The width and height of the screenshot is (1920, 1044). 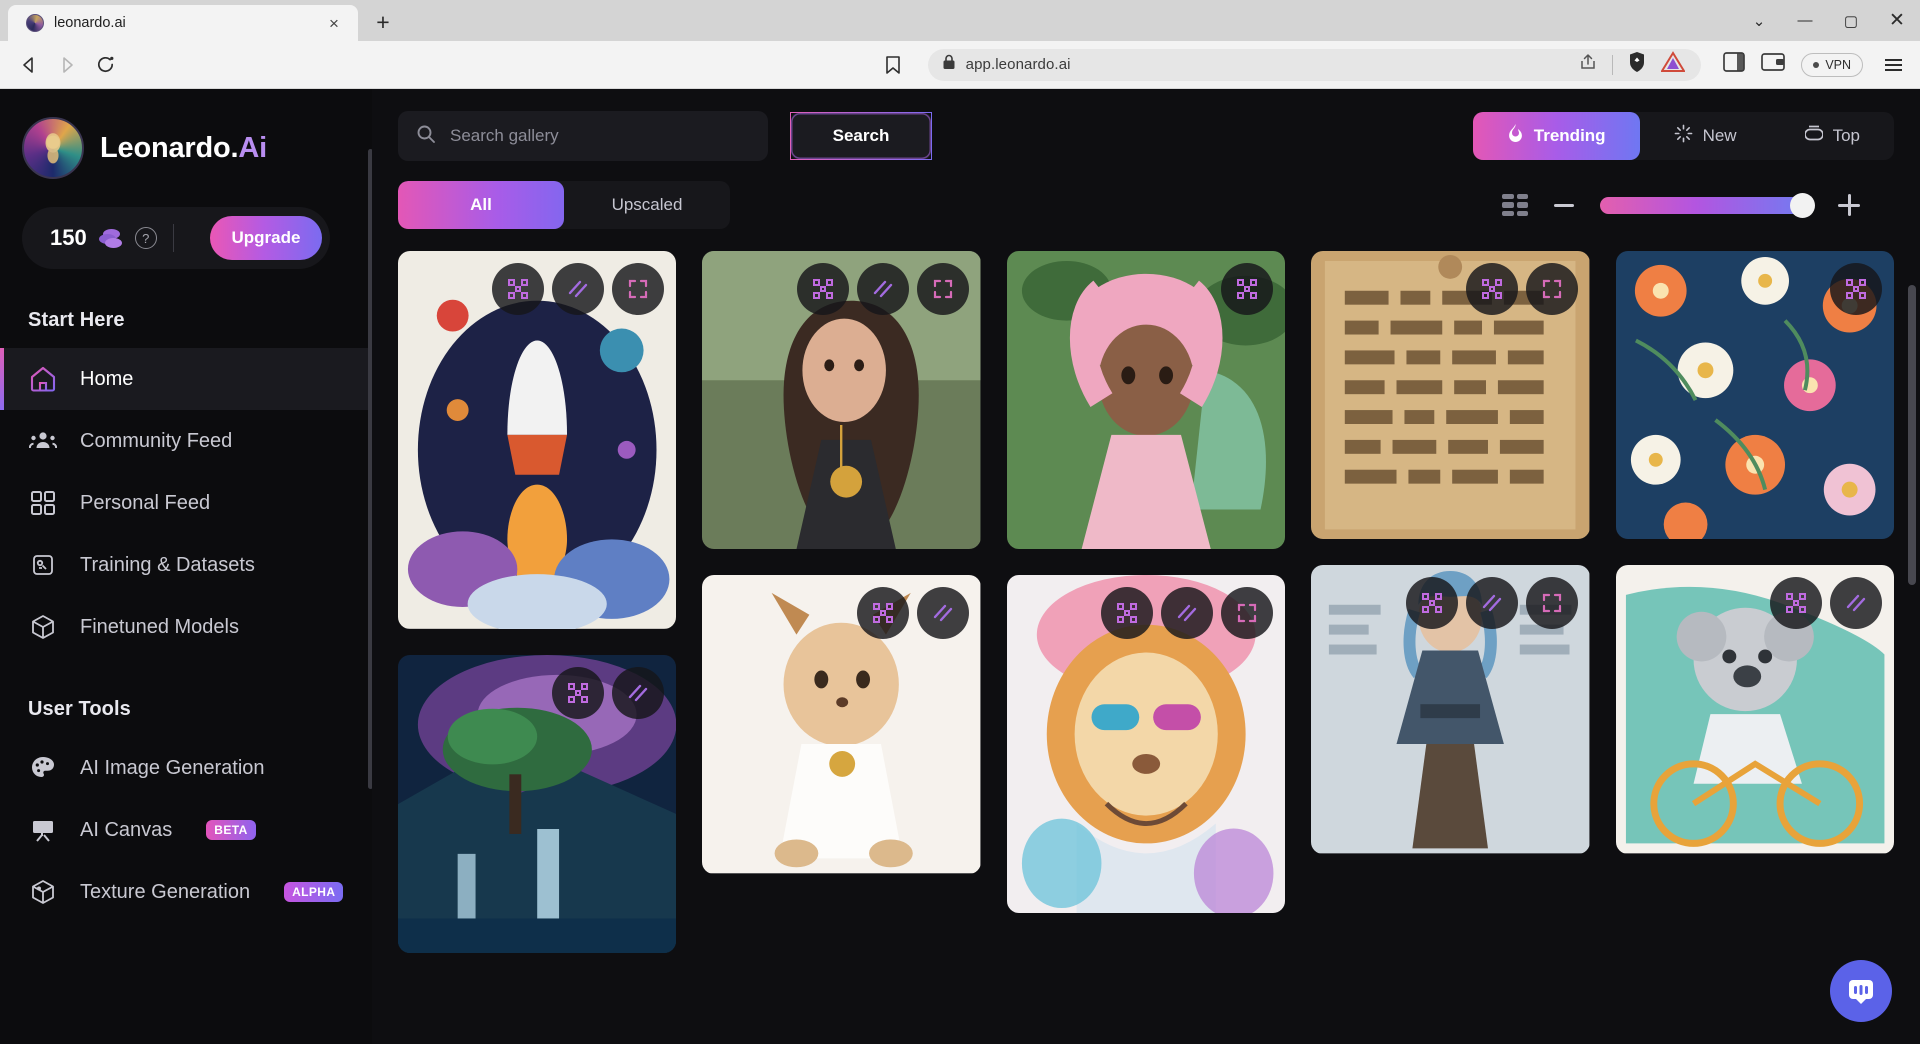 What do you see at coordinates (1588, 64) in the screenshot?
I see `share-icon` at bounding box center [1588, 64].